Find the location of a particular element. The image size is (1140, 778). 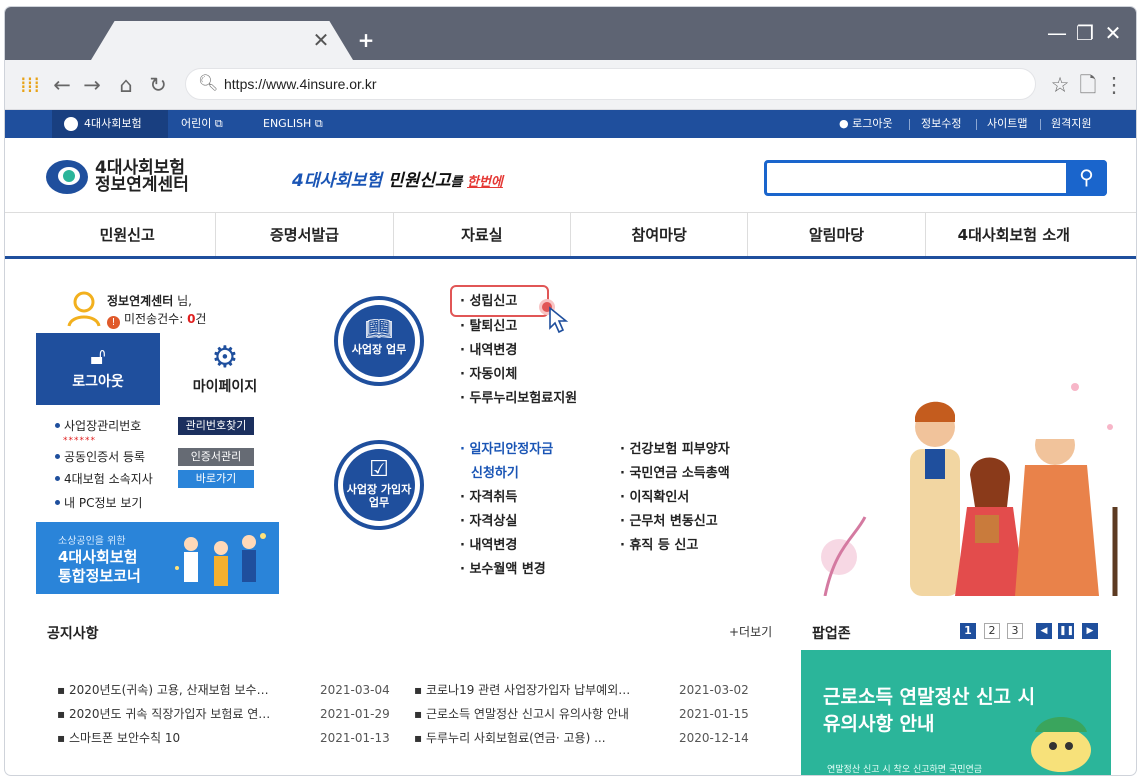

popup-next-icon: ▶ is located at coordinates (1090, 631).